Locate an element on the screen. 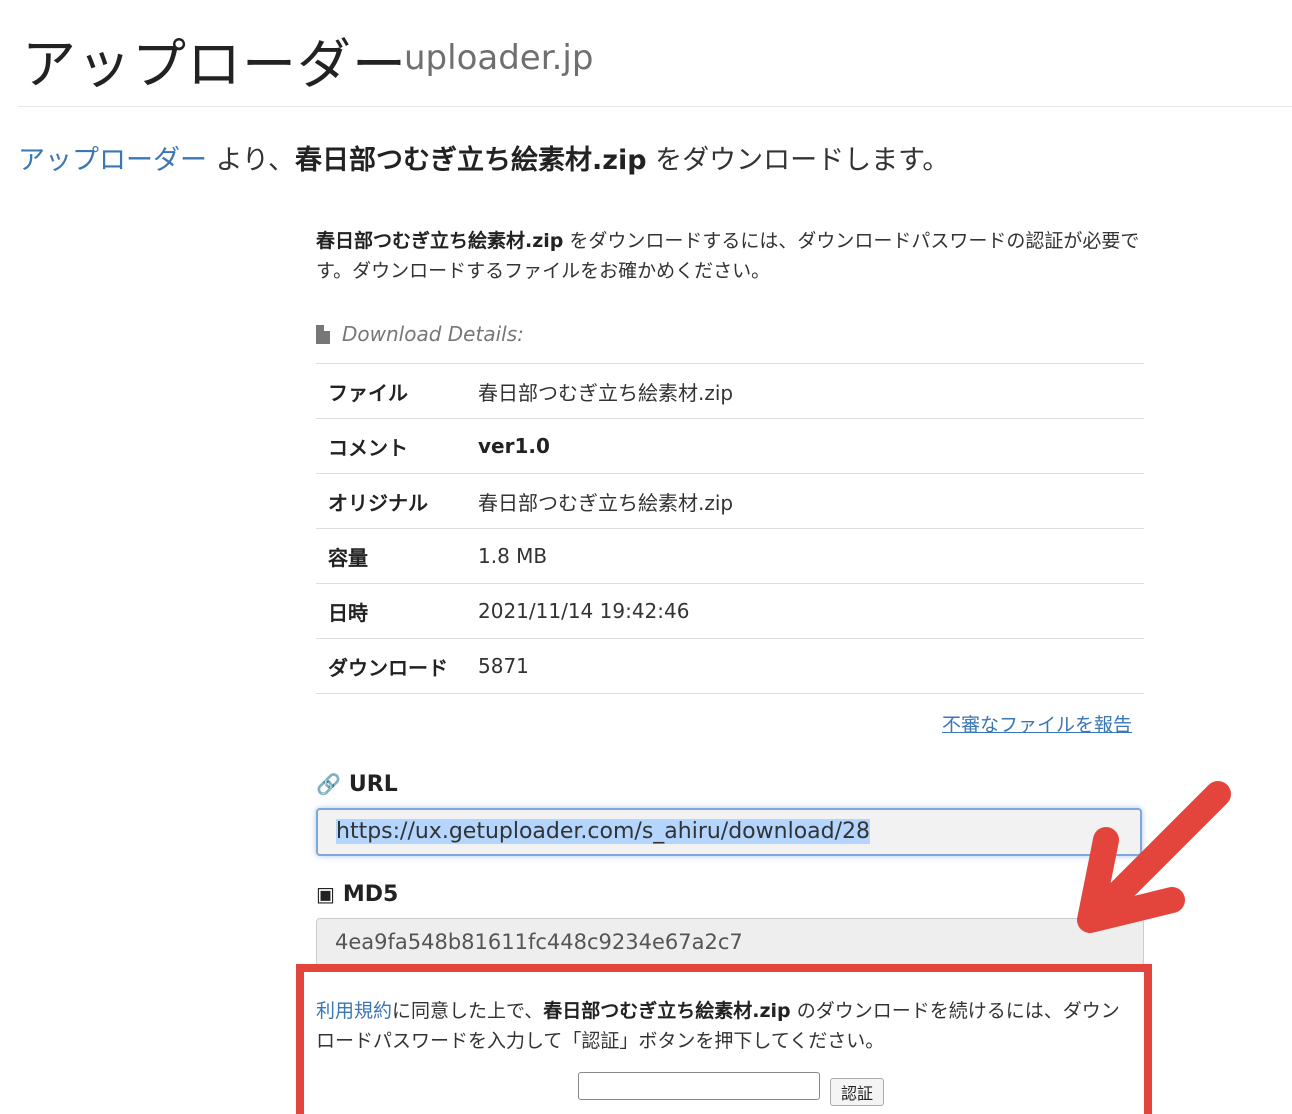  site-subtitle: uploader.jp is located at coordinates (499, 58).